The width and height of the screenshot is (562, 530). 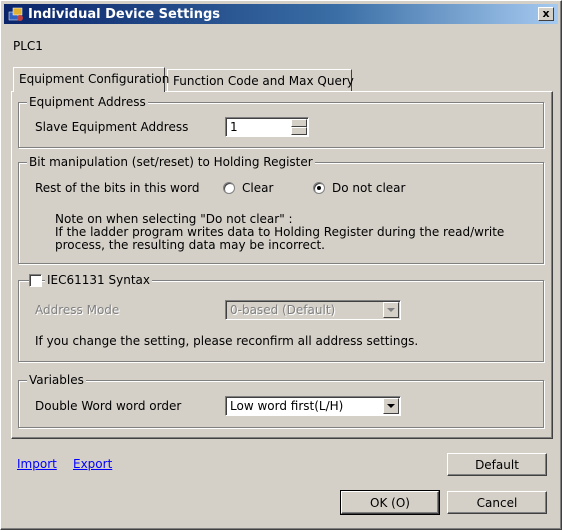 What do you see at coordinates (28, 46) in the screenshot?
I see `device-name: PLC1` at bounding box center [28, 46].